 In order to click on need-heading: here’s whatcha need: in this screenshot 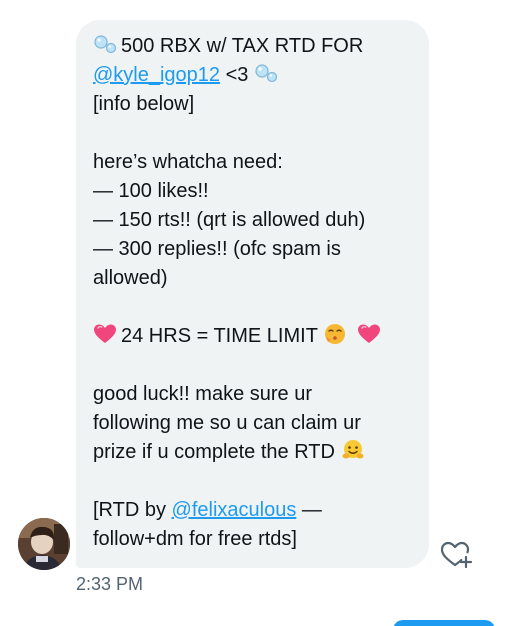, I will do `click(188, 162)`.